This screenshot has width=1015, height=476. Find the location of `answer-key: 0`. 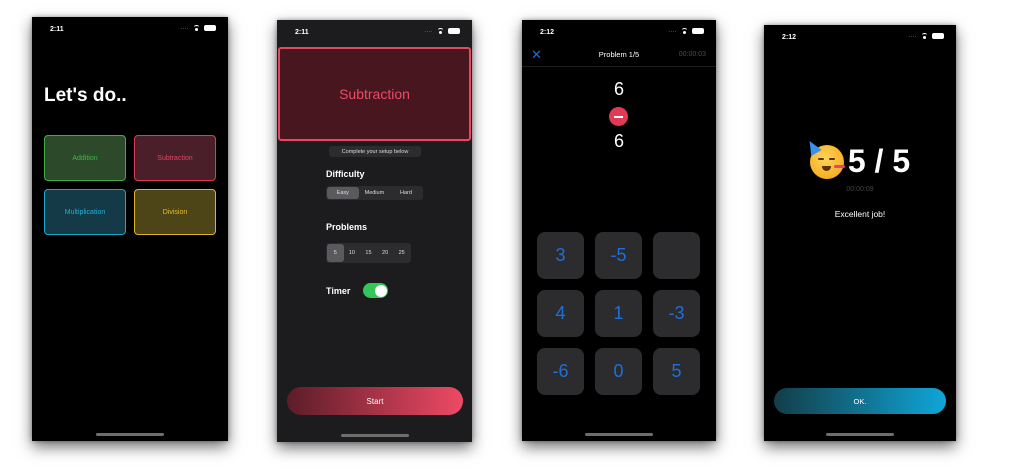

answer-key: 0 is located at coordinates (618, 371).